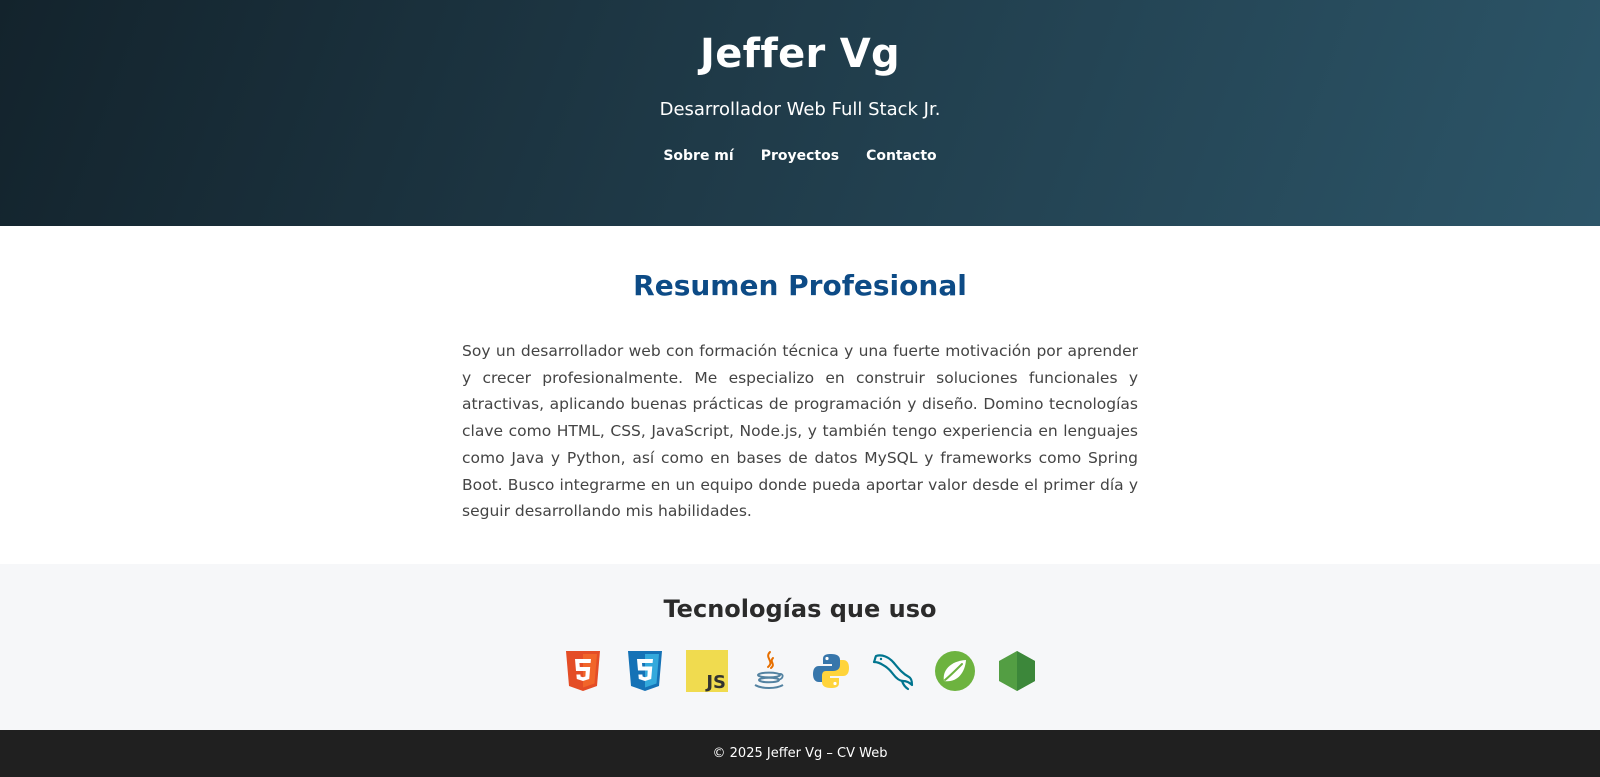 Image resolution: width=1600 pixels, height=777 pixels. Describe the element at coordinates (707, 671) in the screenshot. I see `javascript-icon: JS` at that location.